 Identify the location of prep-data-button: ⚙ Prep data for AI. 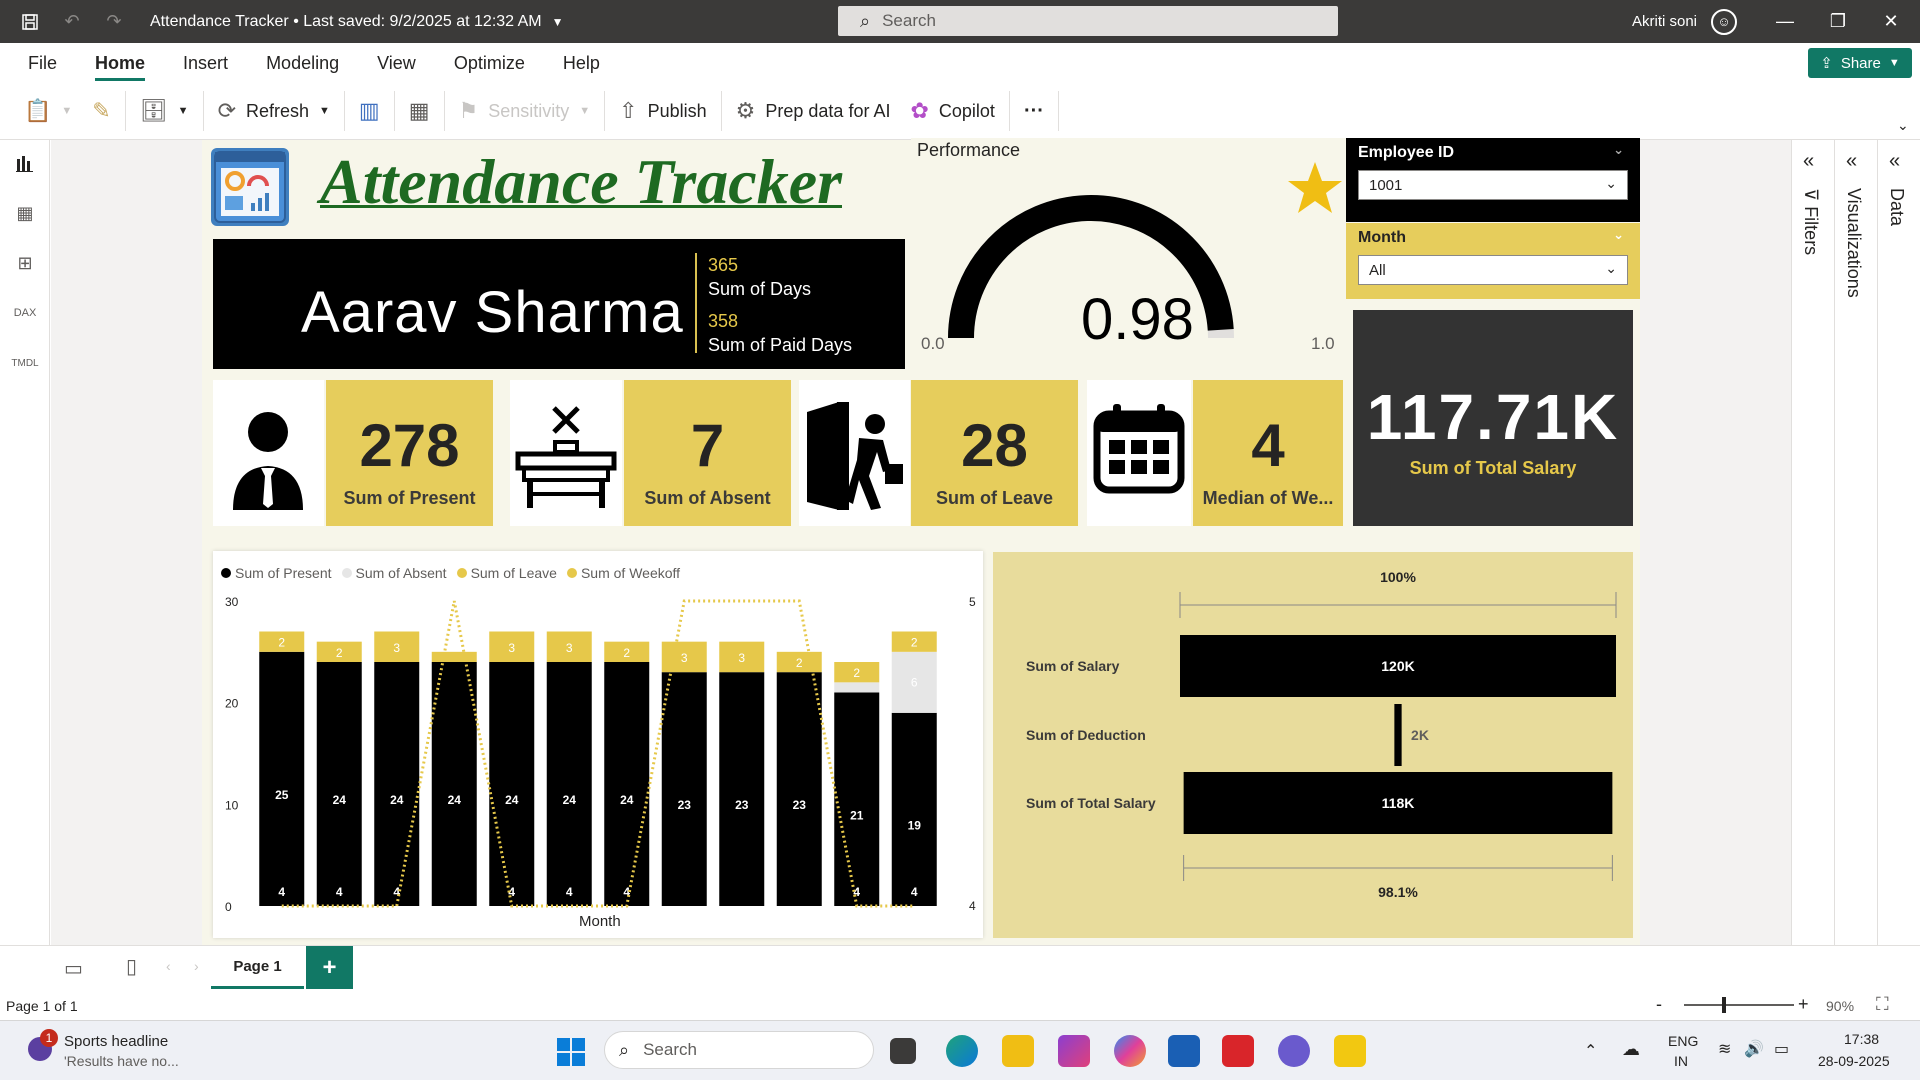
(813, 111).